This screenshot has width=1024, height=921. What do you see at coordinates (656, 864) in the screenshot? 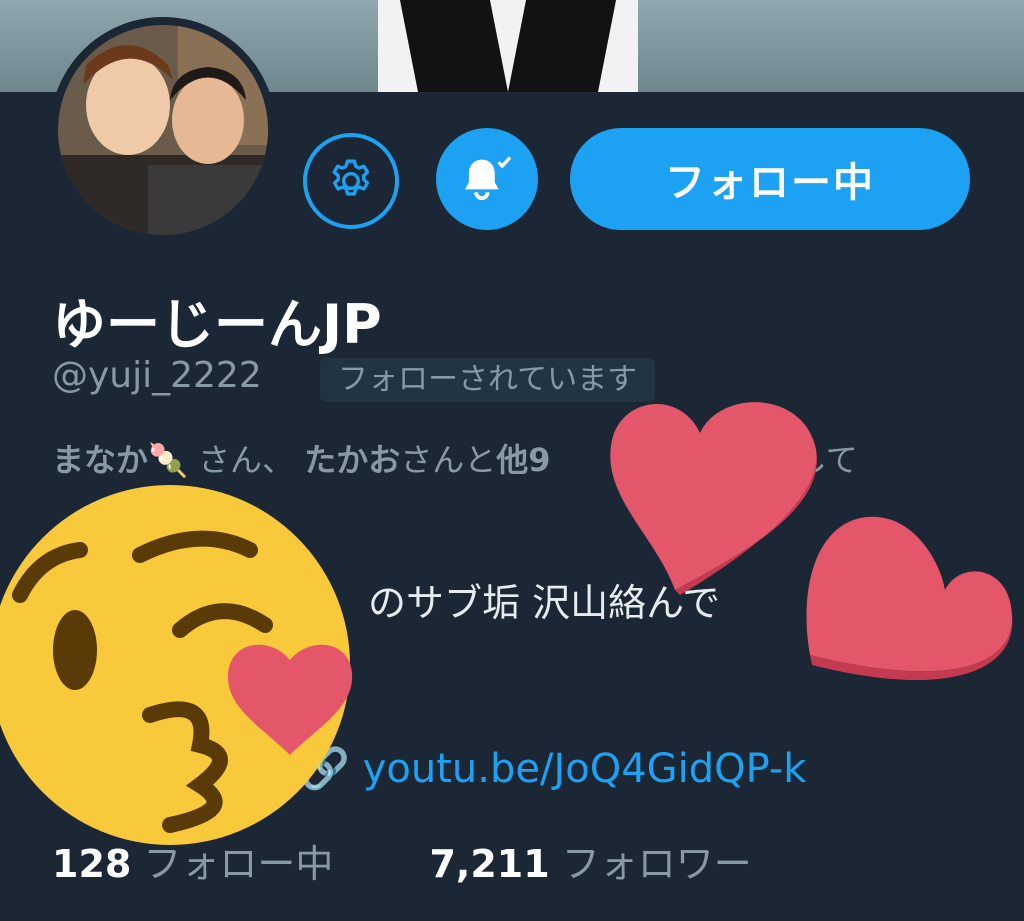
I see `followers-label: フォロワー` at bounding box center [656, 864].